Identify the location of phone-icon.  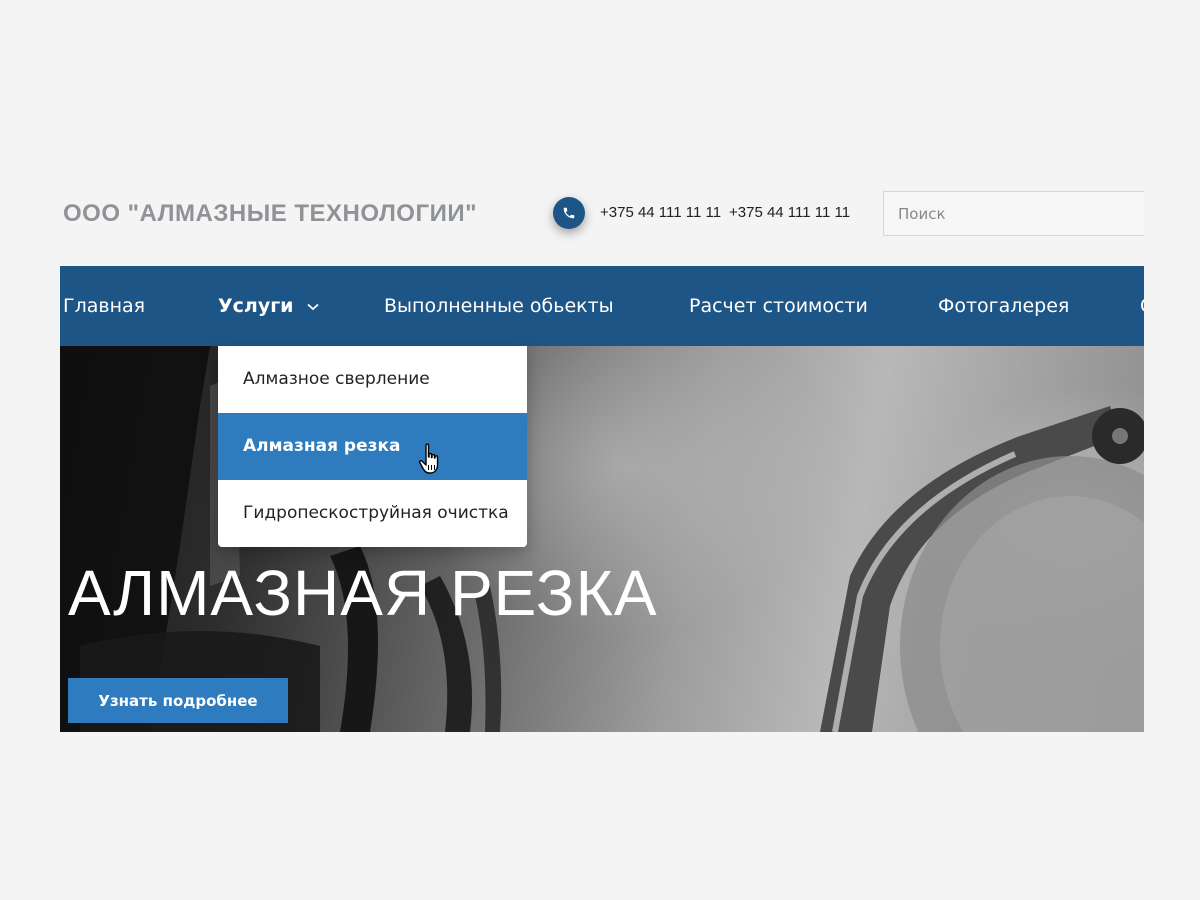
(569, 213).